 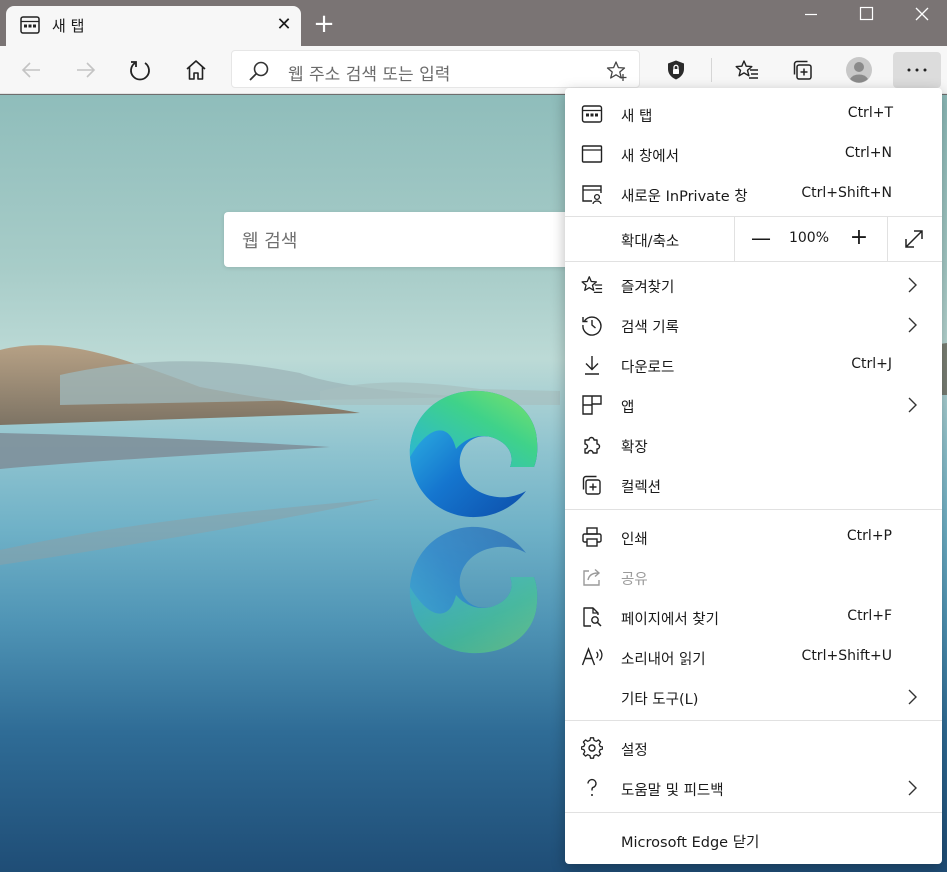 What do you see at coordinates (634, 751) in the screenshot?
I see `menu-item-label: 설정` at bounding box center [634, 751].